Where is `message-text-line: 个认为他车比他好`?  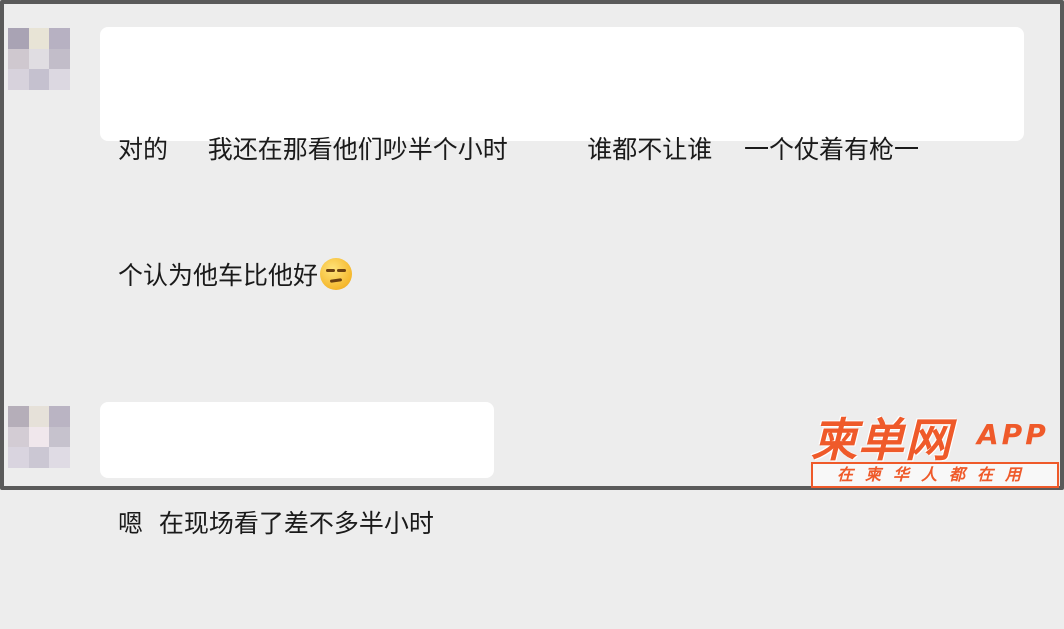
message-text-line: 个认为他车比他好 is located at coordinates (571, 276).